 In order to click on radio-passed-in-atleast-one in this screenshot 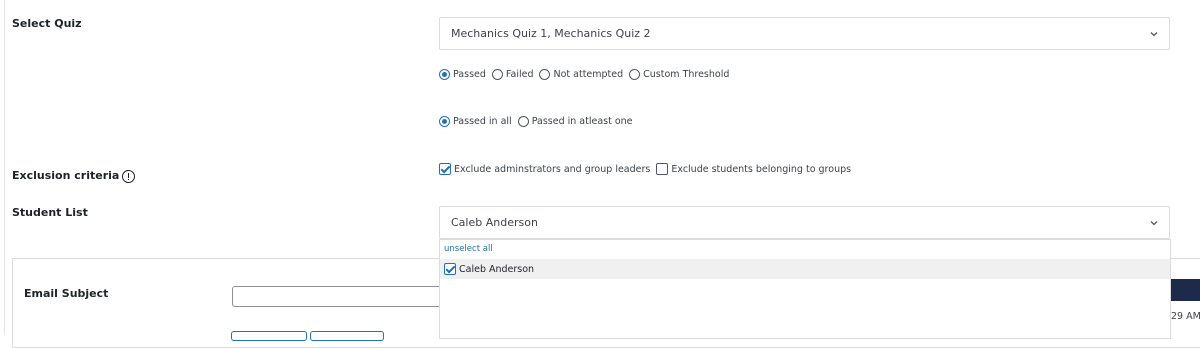, I will do `click(523, 121)`.